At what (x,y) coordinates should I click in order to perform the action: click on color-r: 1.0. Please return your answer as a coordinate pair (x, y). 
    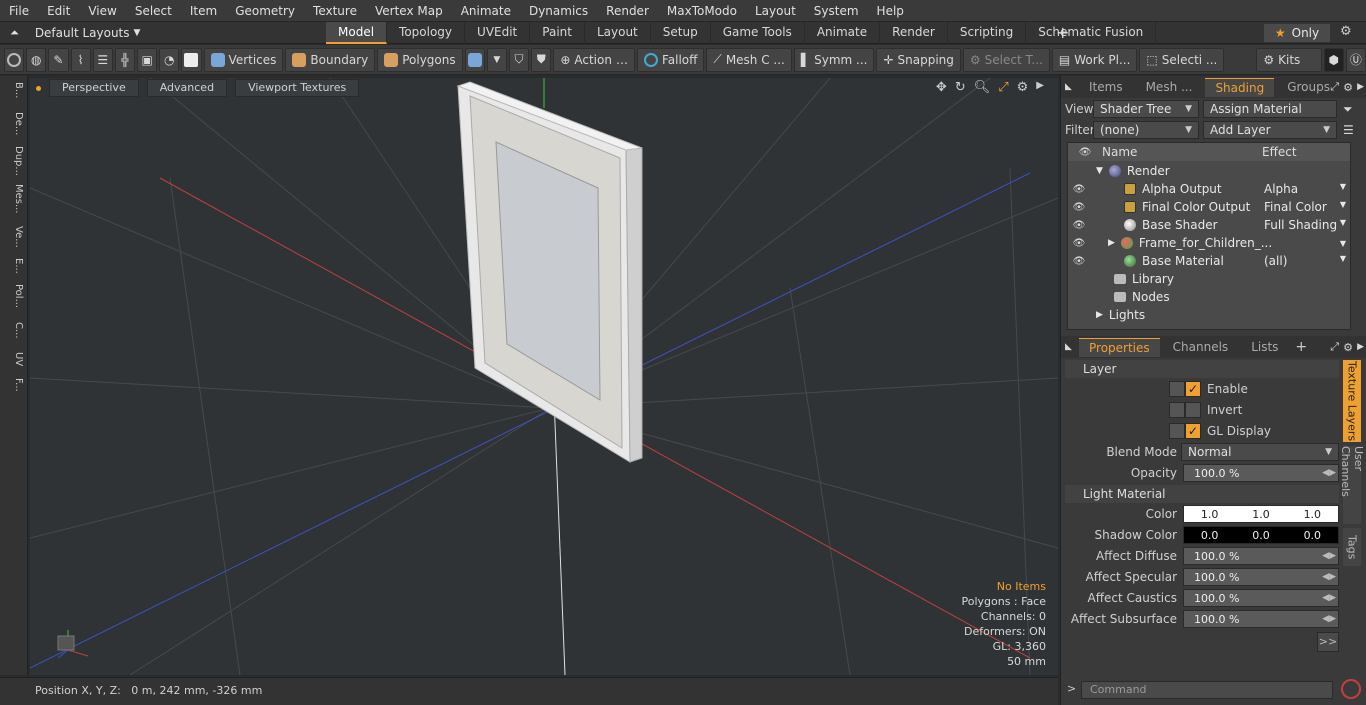
    Looking at the image, I should click on (1210, 514).